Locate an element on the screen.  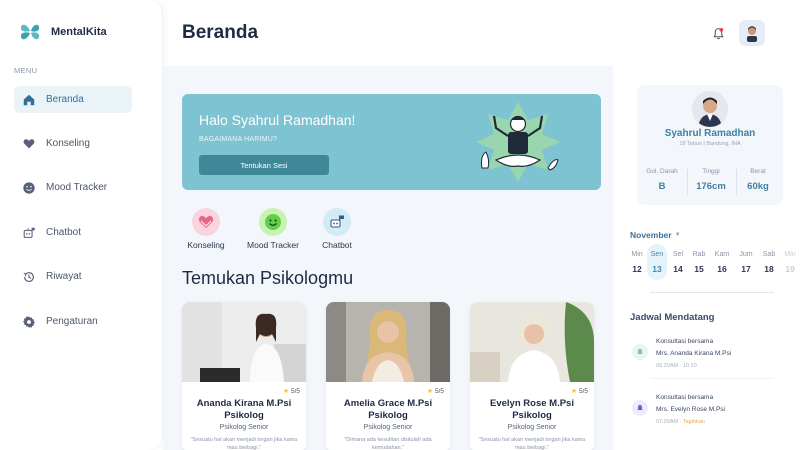
section-title-psikolog: Temukan Psikologmu is located at coordinates (268, 278).